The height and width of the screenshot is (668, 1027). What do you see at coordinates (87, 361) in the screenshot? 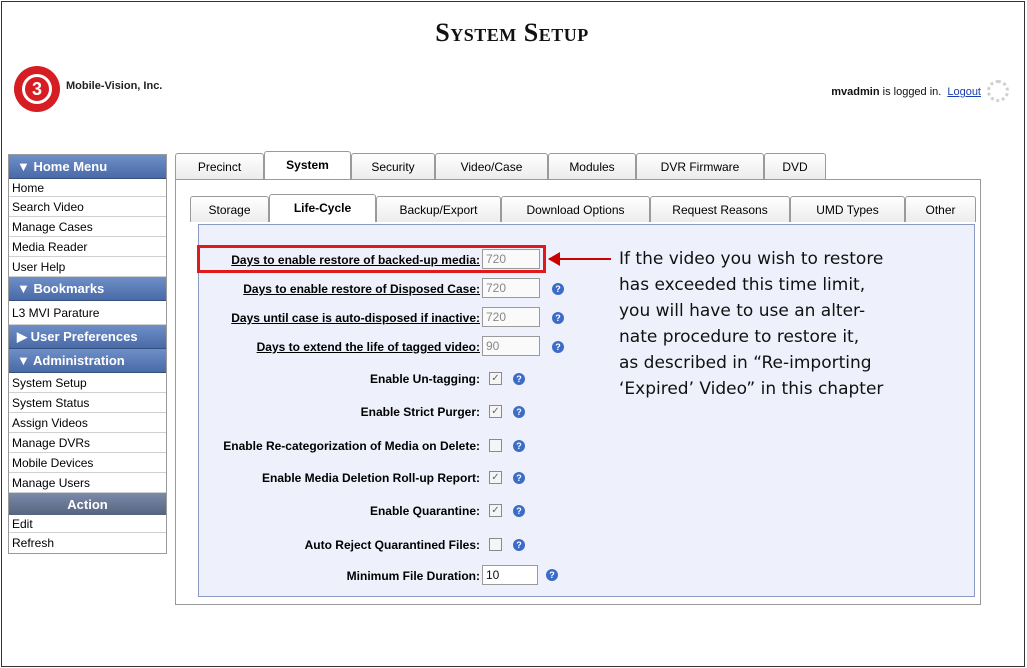
I see `administration-header: ▼ Administration` at bounding box center [87, 361].